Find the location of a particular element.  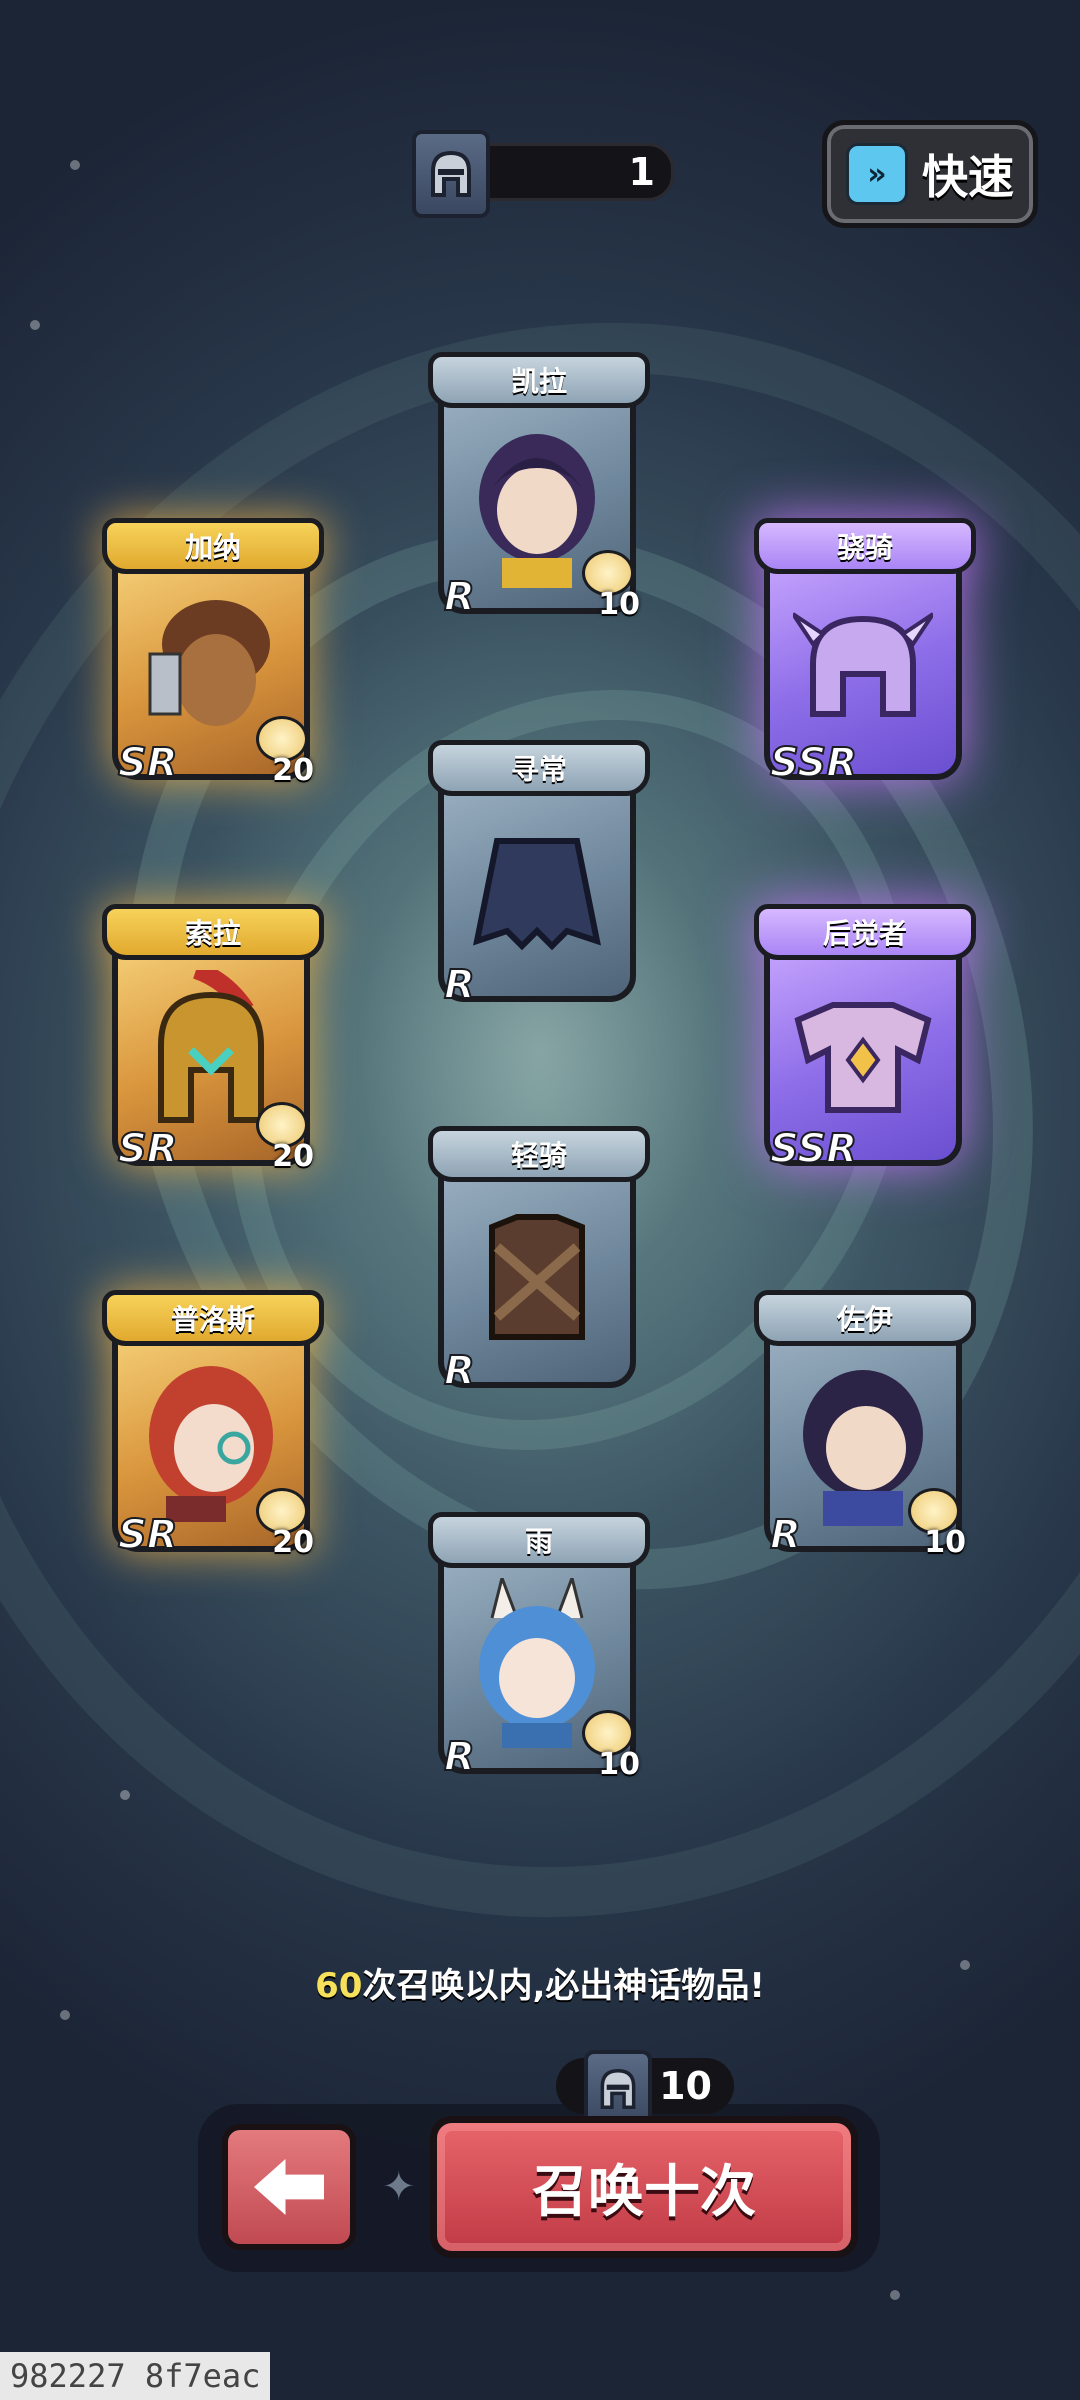

watermark: 982227 8f7eac is located at coordinates (135, 2376).